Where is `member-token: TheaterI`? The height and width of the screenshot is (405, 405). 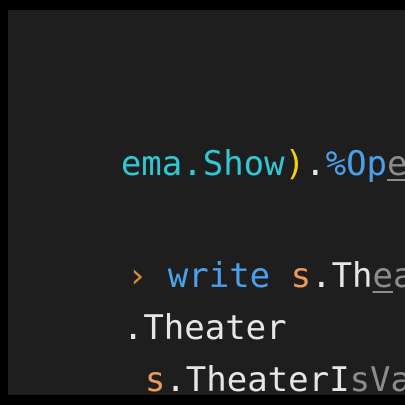
member-token: TheaterI is located at coordinates (267, 377).